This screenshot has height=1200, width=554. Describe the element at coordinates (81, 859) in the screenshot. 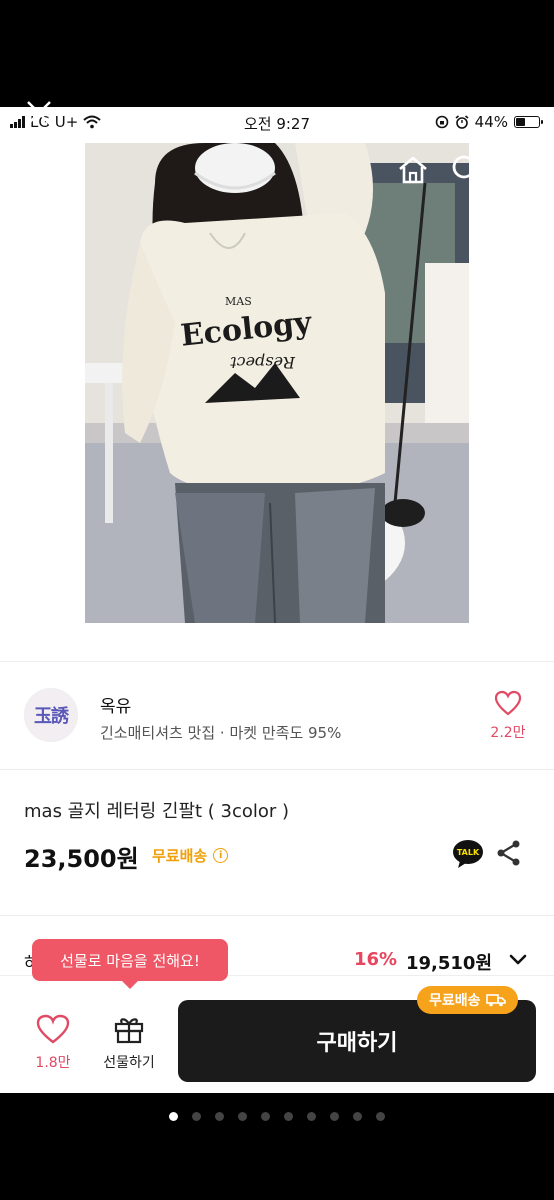

I see `product-price: 23,500원` at that location.